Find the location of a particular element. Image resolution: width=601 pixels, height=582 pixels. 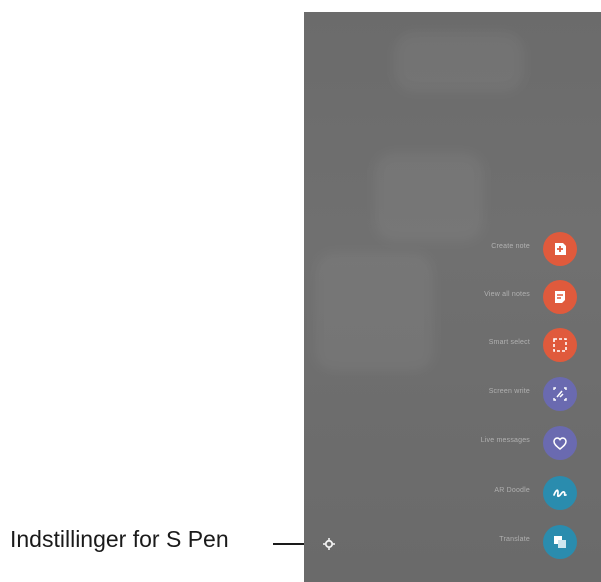

menu-item-label: Live messages is located at coordinates (505, 440).